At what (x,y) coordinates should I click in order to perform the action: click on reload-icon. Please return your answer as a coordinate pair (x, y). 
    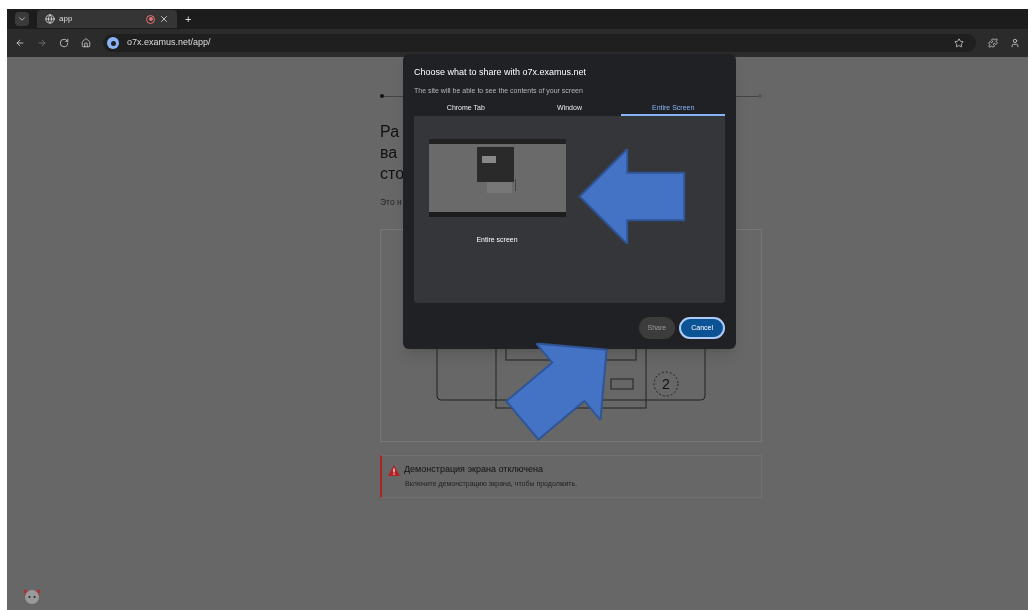
    Looking at the image, I should click on (64, 43).